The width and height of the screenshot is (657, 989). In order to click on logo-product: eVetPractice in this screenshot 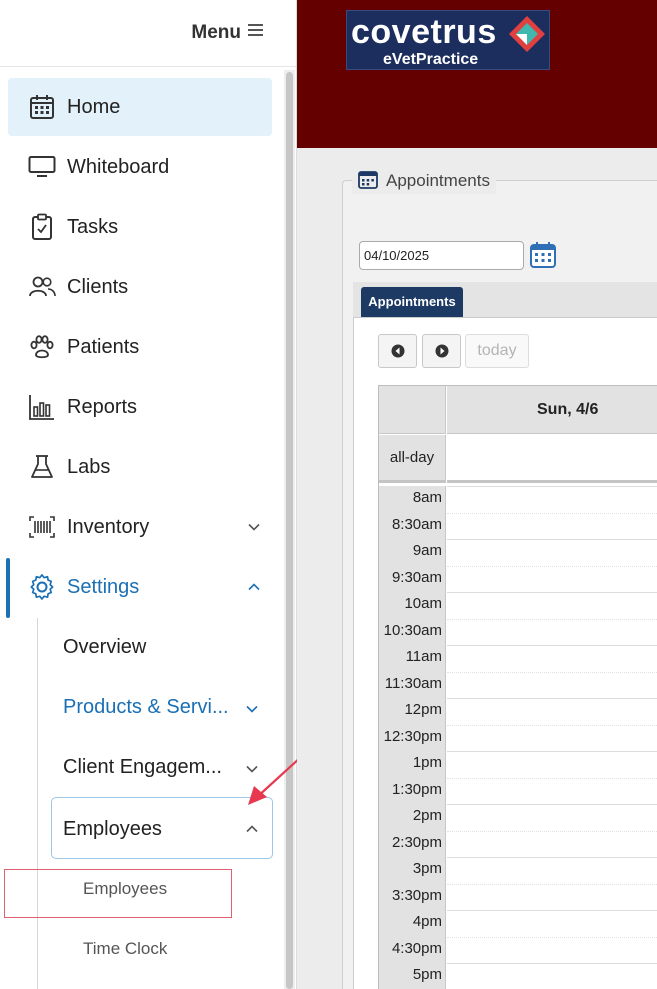, I will do `click(431, 59)`.